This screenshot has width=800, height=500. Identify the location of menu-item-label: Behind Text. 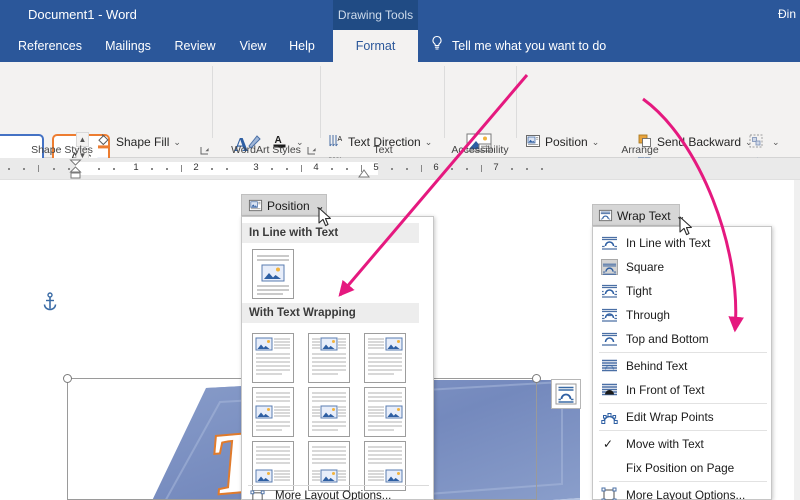
(657, 366).